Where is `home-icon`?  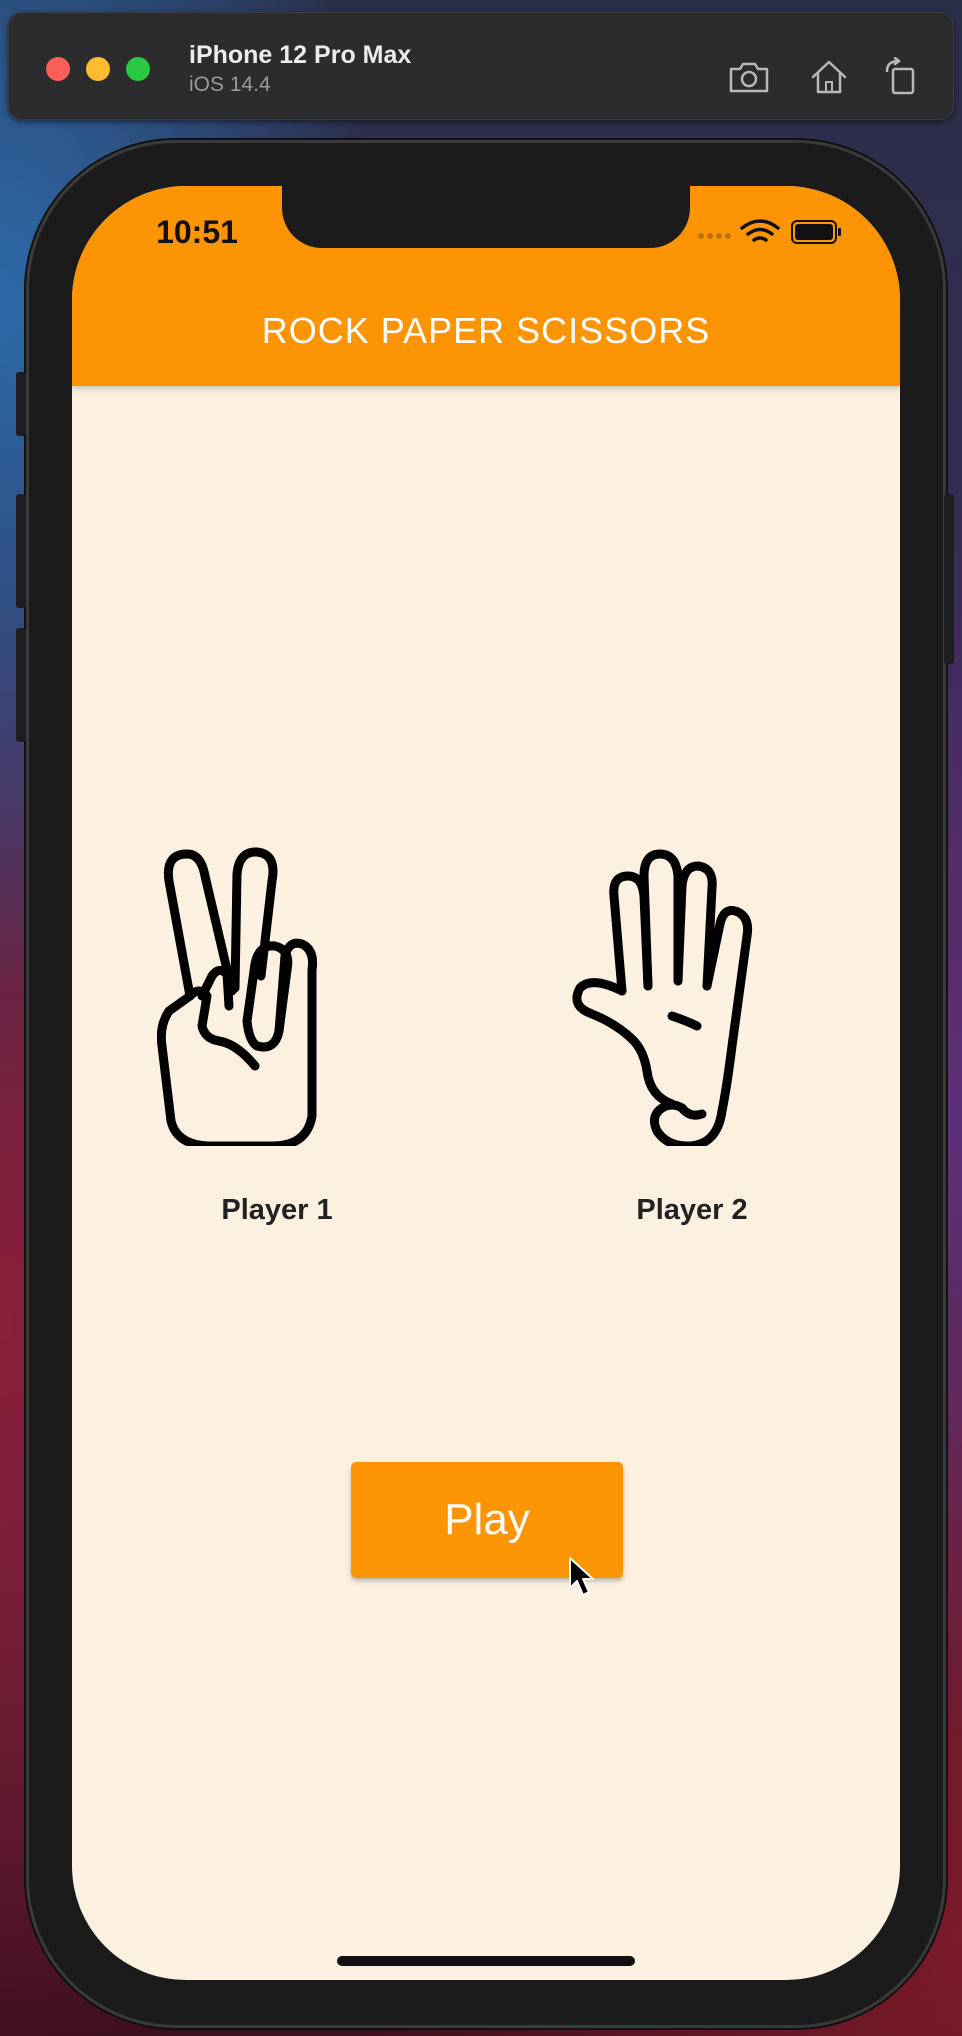 home-icon is located at coordinates (829, 77).